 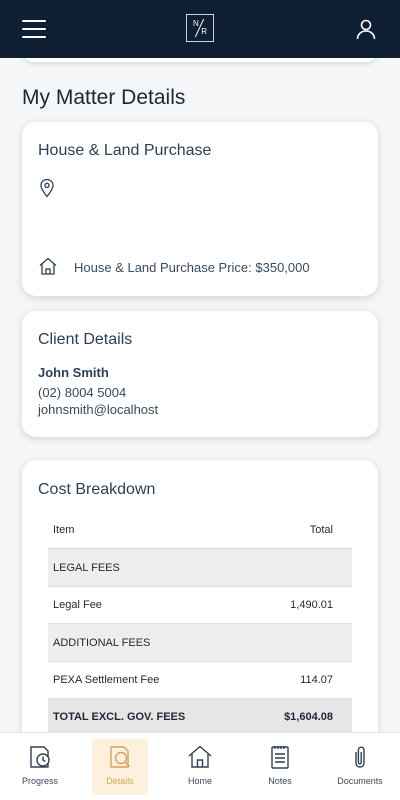 What do you see at coordinates (98, 409) in the screenshot?
I see `client-email: johnsmith@localhost` at bounding box center [98, 409].